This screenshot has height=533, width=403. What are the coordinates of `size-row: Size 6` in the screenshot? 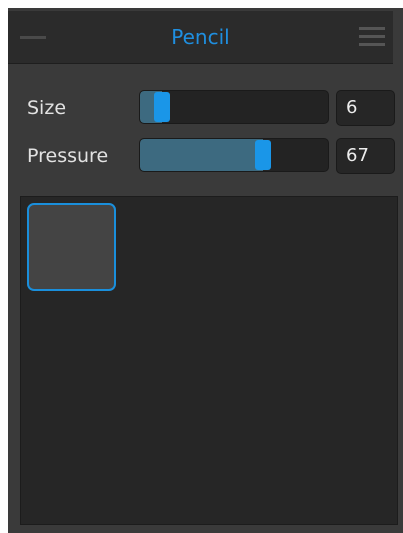 It's located at (201, 108).